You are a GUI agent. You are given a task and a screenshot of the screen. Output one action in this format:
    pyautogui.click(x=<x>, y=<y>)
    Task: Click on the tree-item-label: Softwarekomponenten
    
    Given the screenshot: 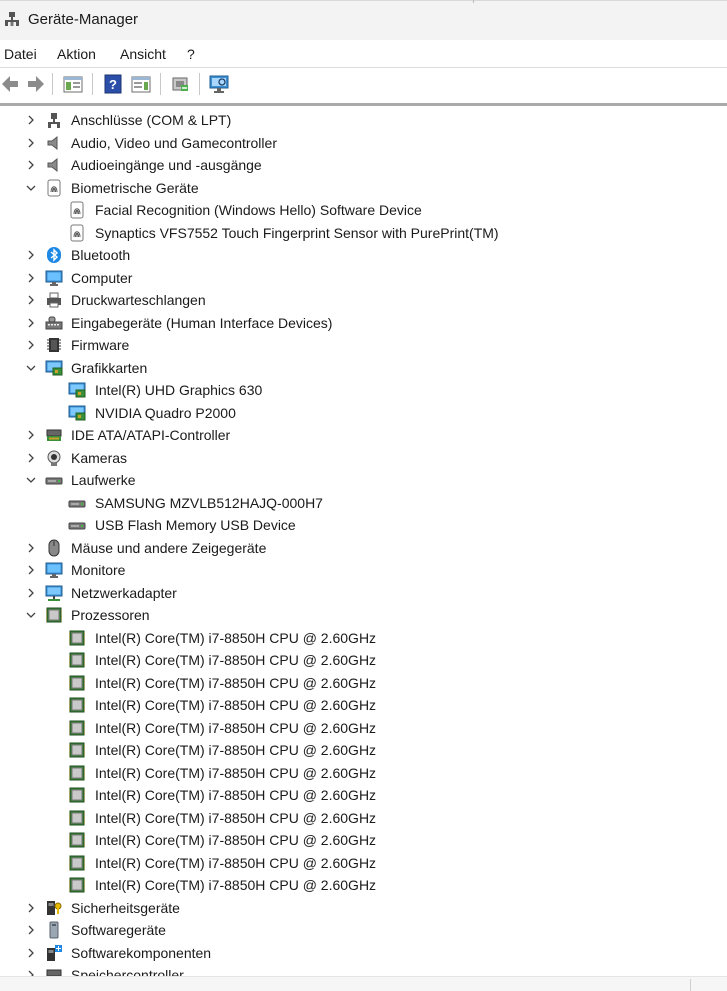 What is the action you would take?
    pyautogui.click(x=141, y=952)
    